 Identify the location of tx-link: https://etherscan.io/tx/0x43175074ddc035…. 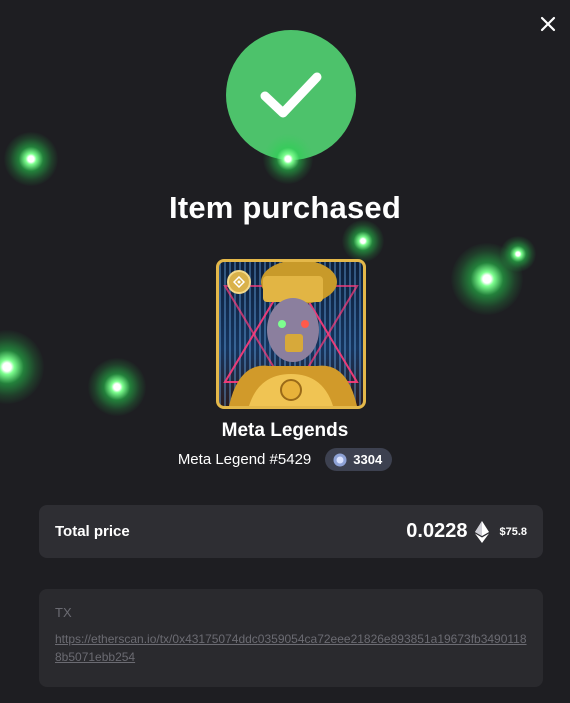
(291, 648).